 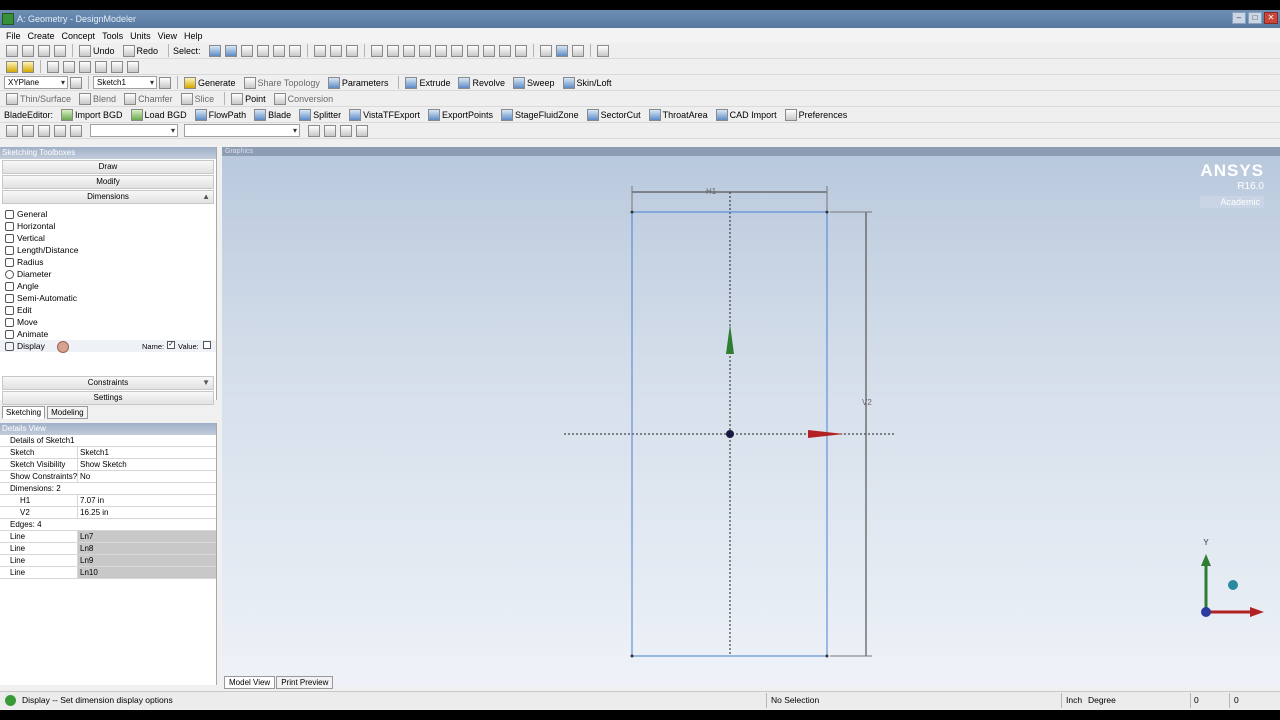 What do you see at coordinates (456, 50) in the screenshot?
I see `magnifier-icon` at bounding box center [456, 50].